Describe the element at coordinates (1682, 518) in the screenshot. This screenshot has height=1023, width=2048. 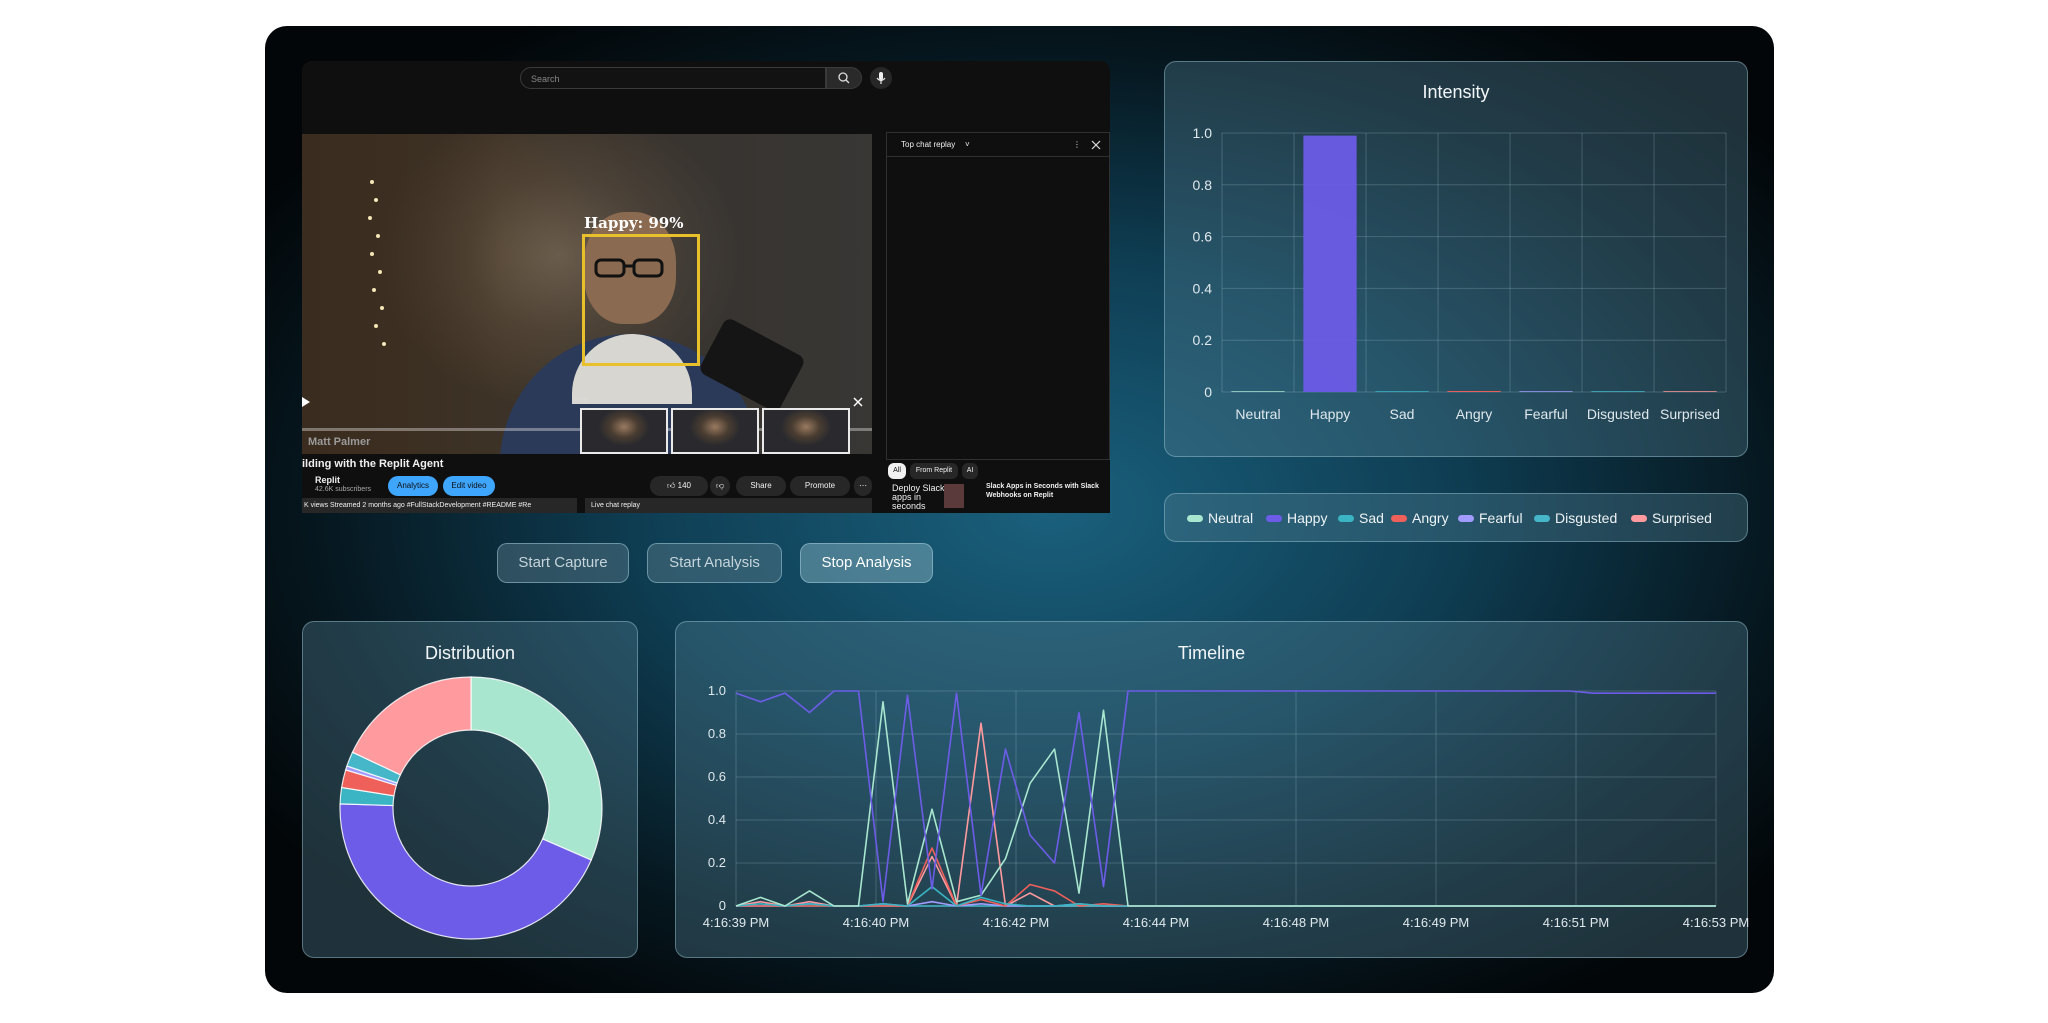
I see `legend-label: Surprised` at that location.